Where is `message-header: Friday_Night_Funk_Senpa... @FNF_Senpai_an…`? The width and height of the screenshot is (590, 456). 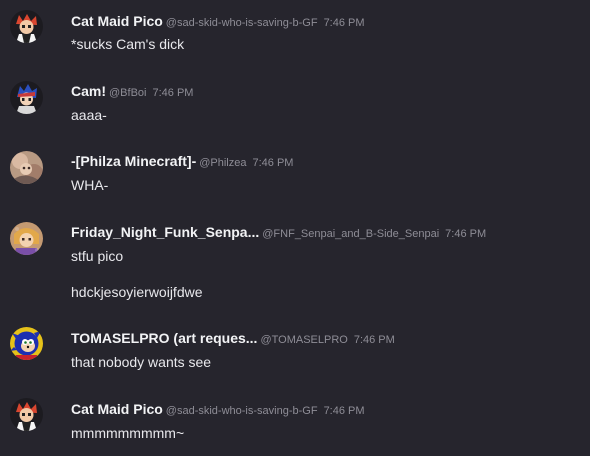
message-header: Friday_Night_Funk_Senpa... @FNF_Senpai_an… is located at coordinates (278, 233).